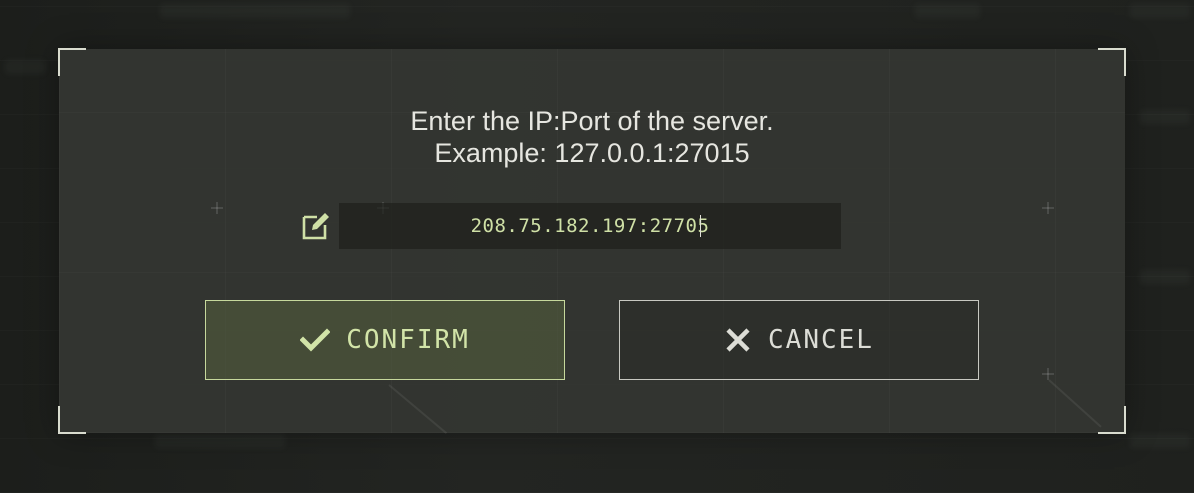  What do you see at coordinates (1112, 62) in the screenshot?
I see `corner-bracket-top-right` at bounding box center [1112, 62].